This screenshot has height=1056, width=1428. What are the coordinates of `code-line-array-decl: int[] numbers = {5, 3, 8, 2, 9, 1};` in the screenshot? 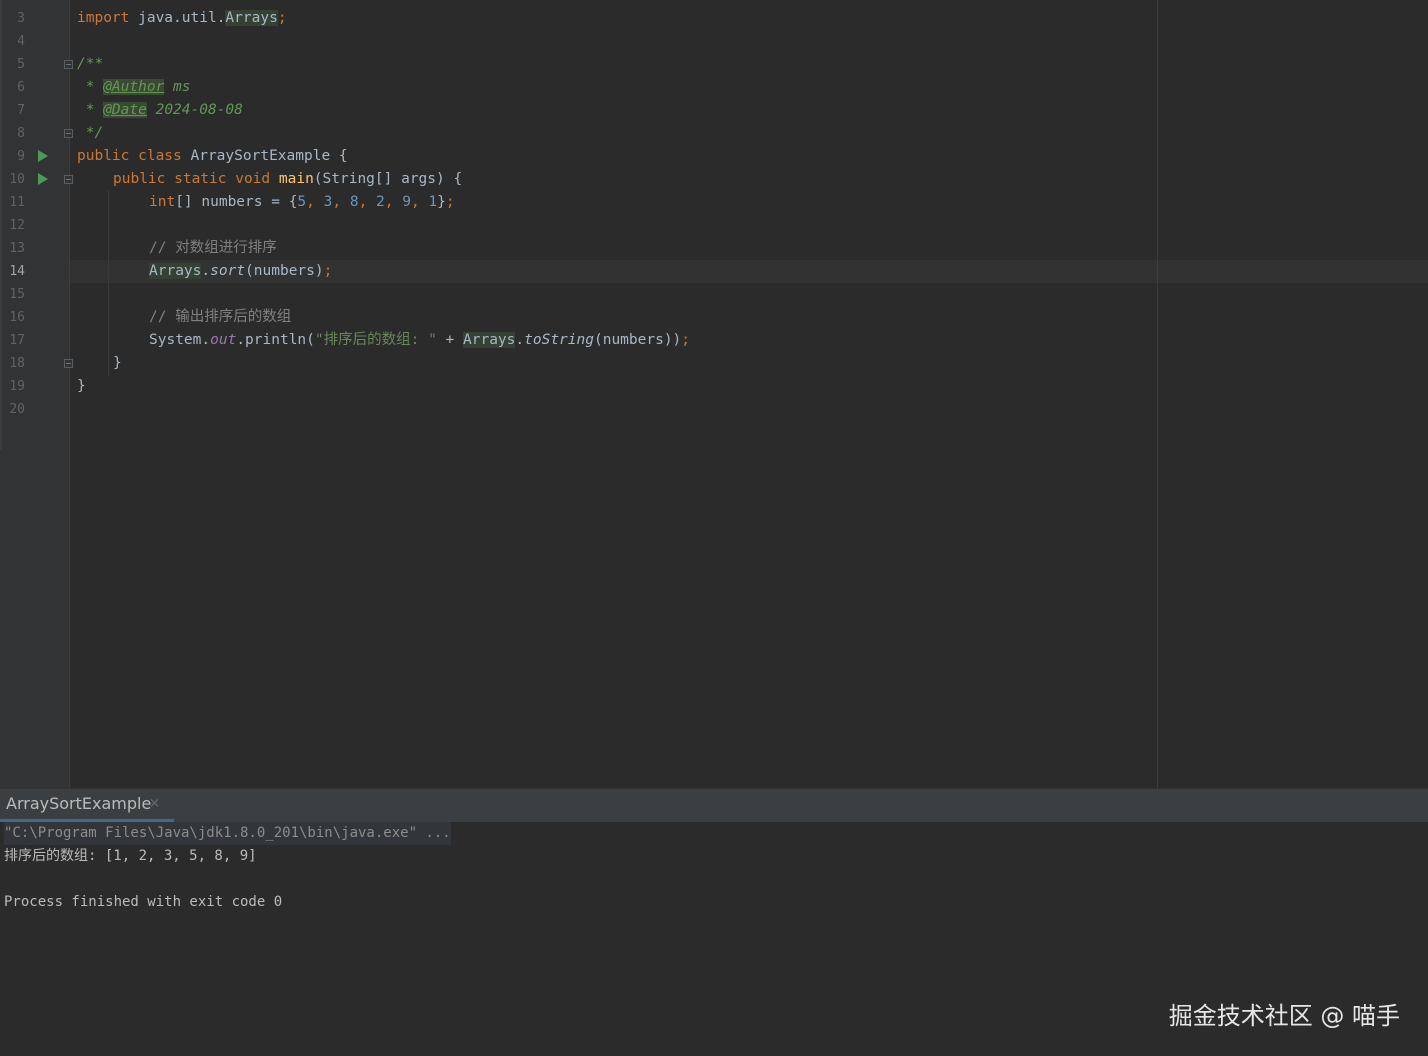 It's located at (302, 202).